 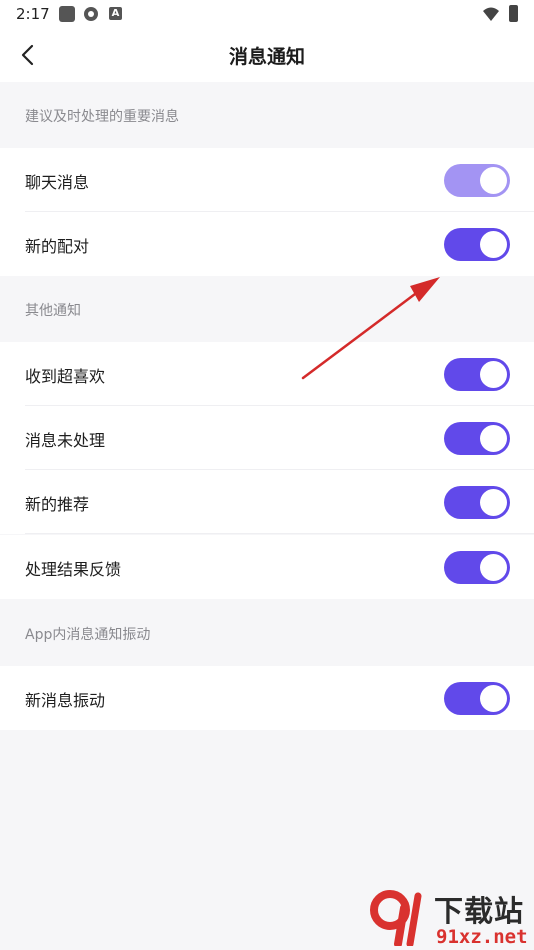 What do you see at coordinates (67, 14) in the screenshot?
I see `notification-square-icon` at bounding box center [67, 14].